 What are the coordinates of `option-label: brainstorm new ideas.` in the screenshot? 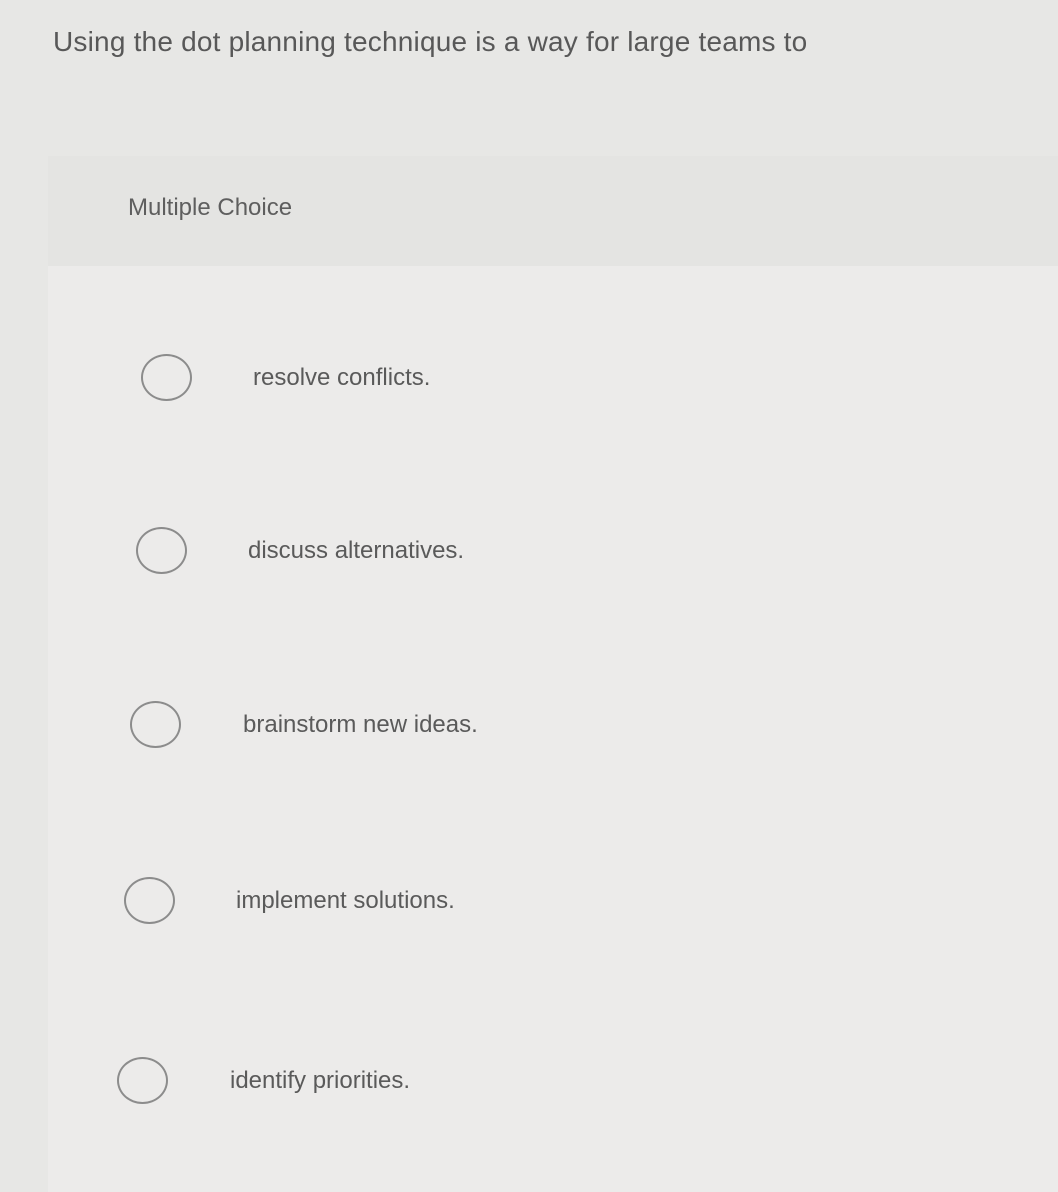 It's located at (360, 724).